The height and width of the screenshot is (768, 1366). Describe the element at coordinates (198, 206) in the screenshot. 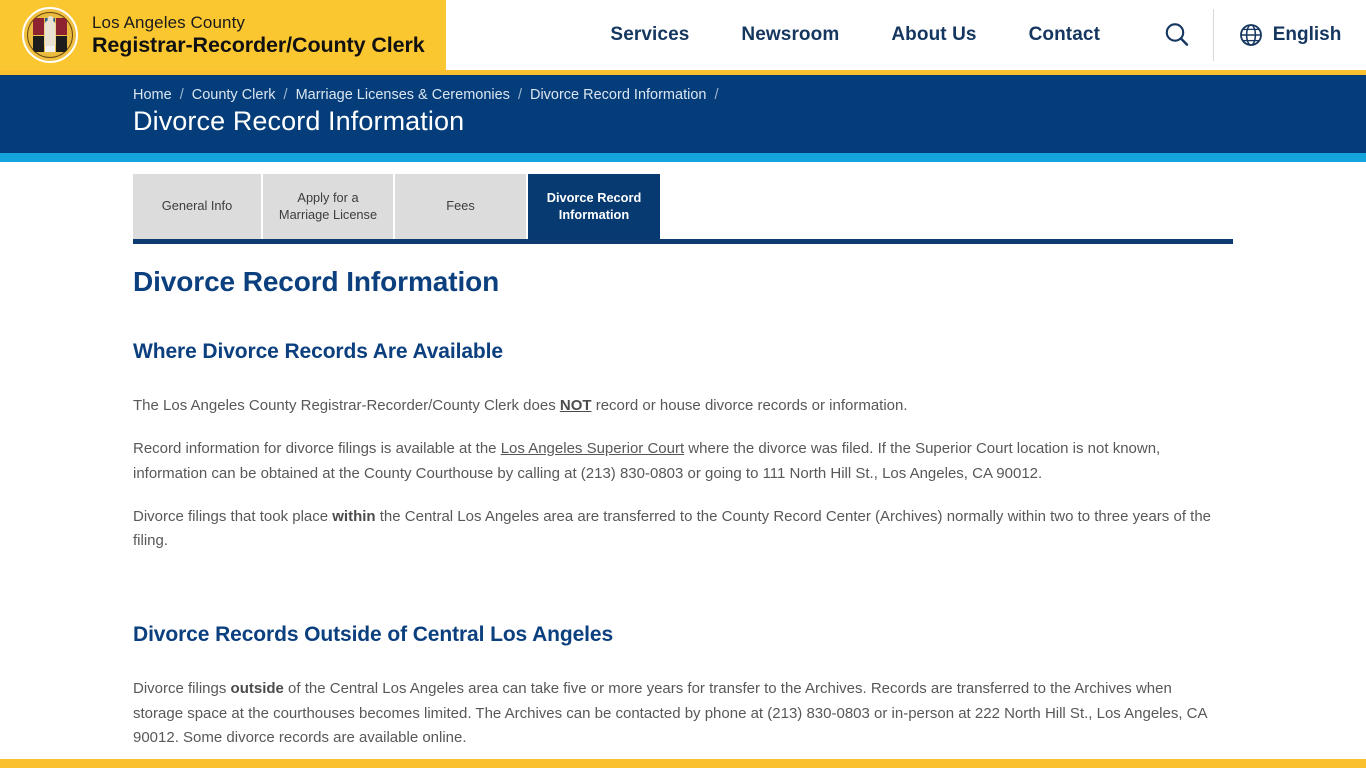

I see `tab-general-info: General Info` at that location.